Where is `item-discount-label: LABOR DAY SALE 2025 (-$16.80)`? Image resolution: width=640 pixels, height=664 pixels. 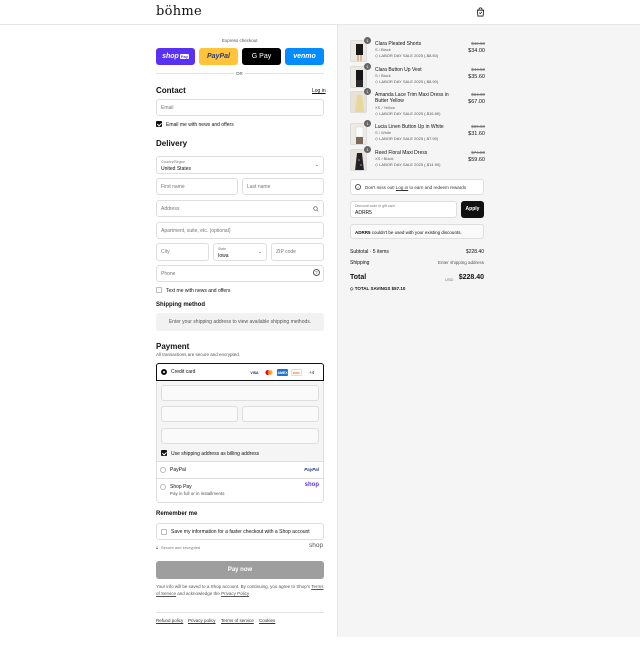
item-discount-label: LABOR DAY SALE 2025 (-$16.80) is located at coordinates (410, 113).